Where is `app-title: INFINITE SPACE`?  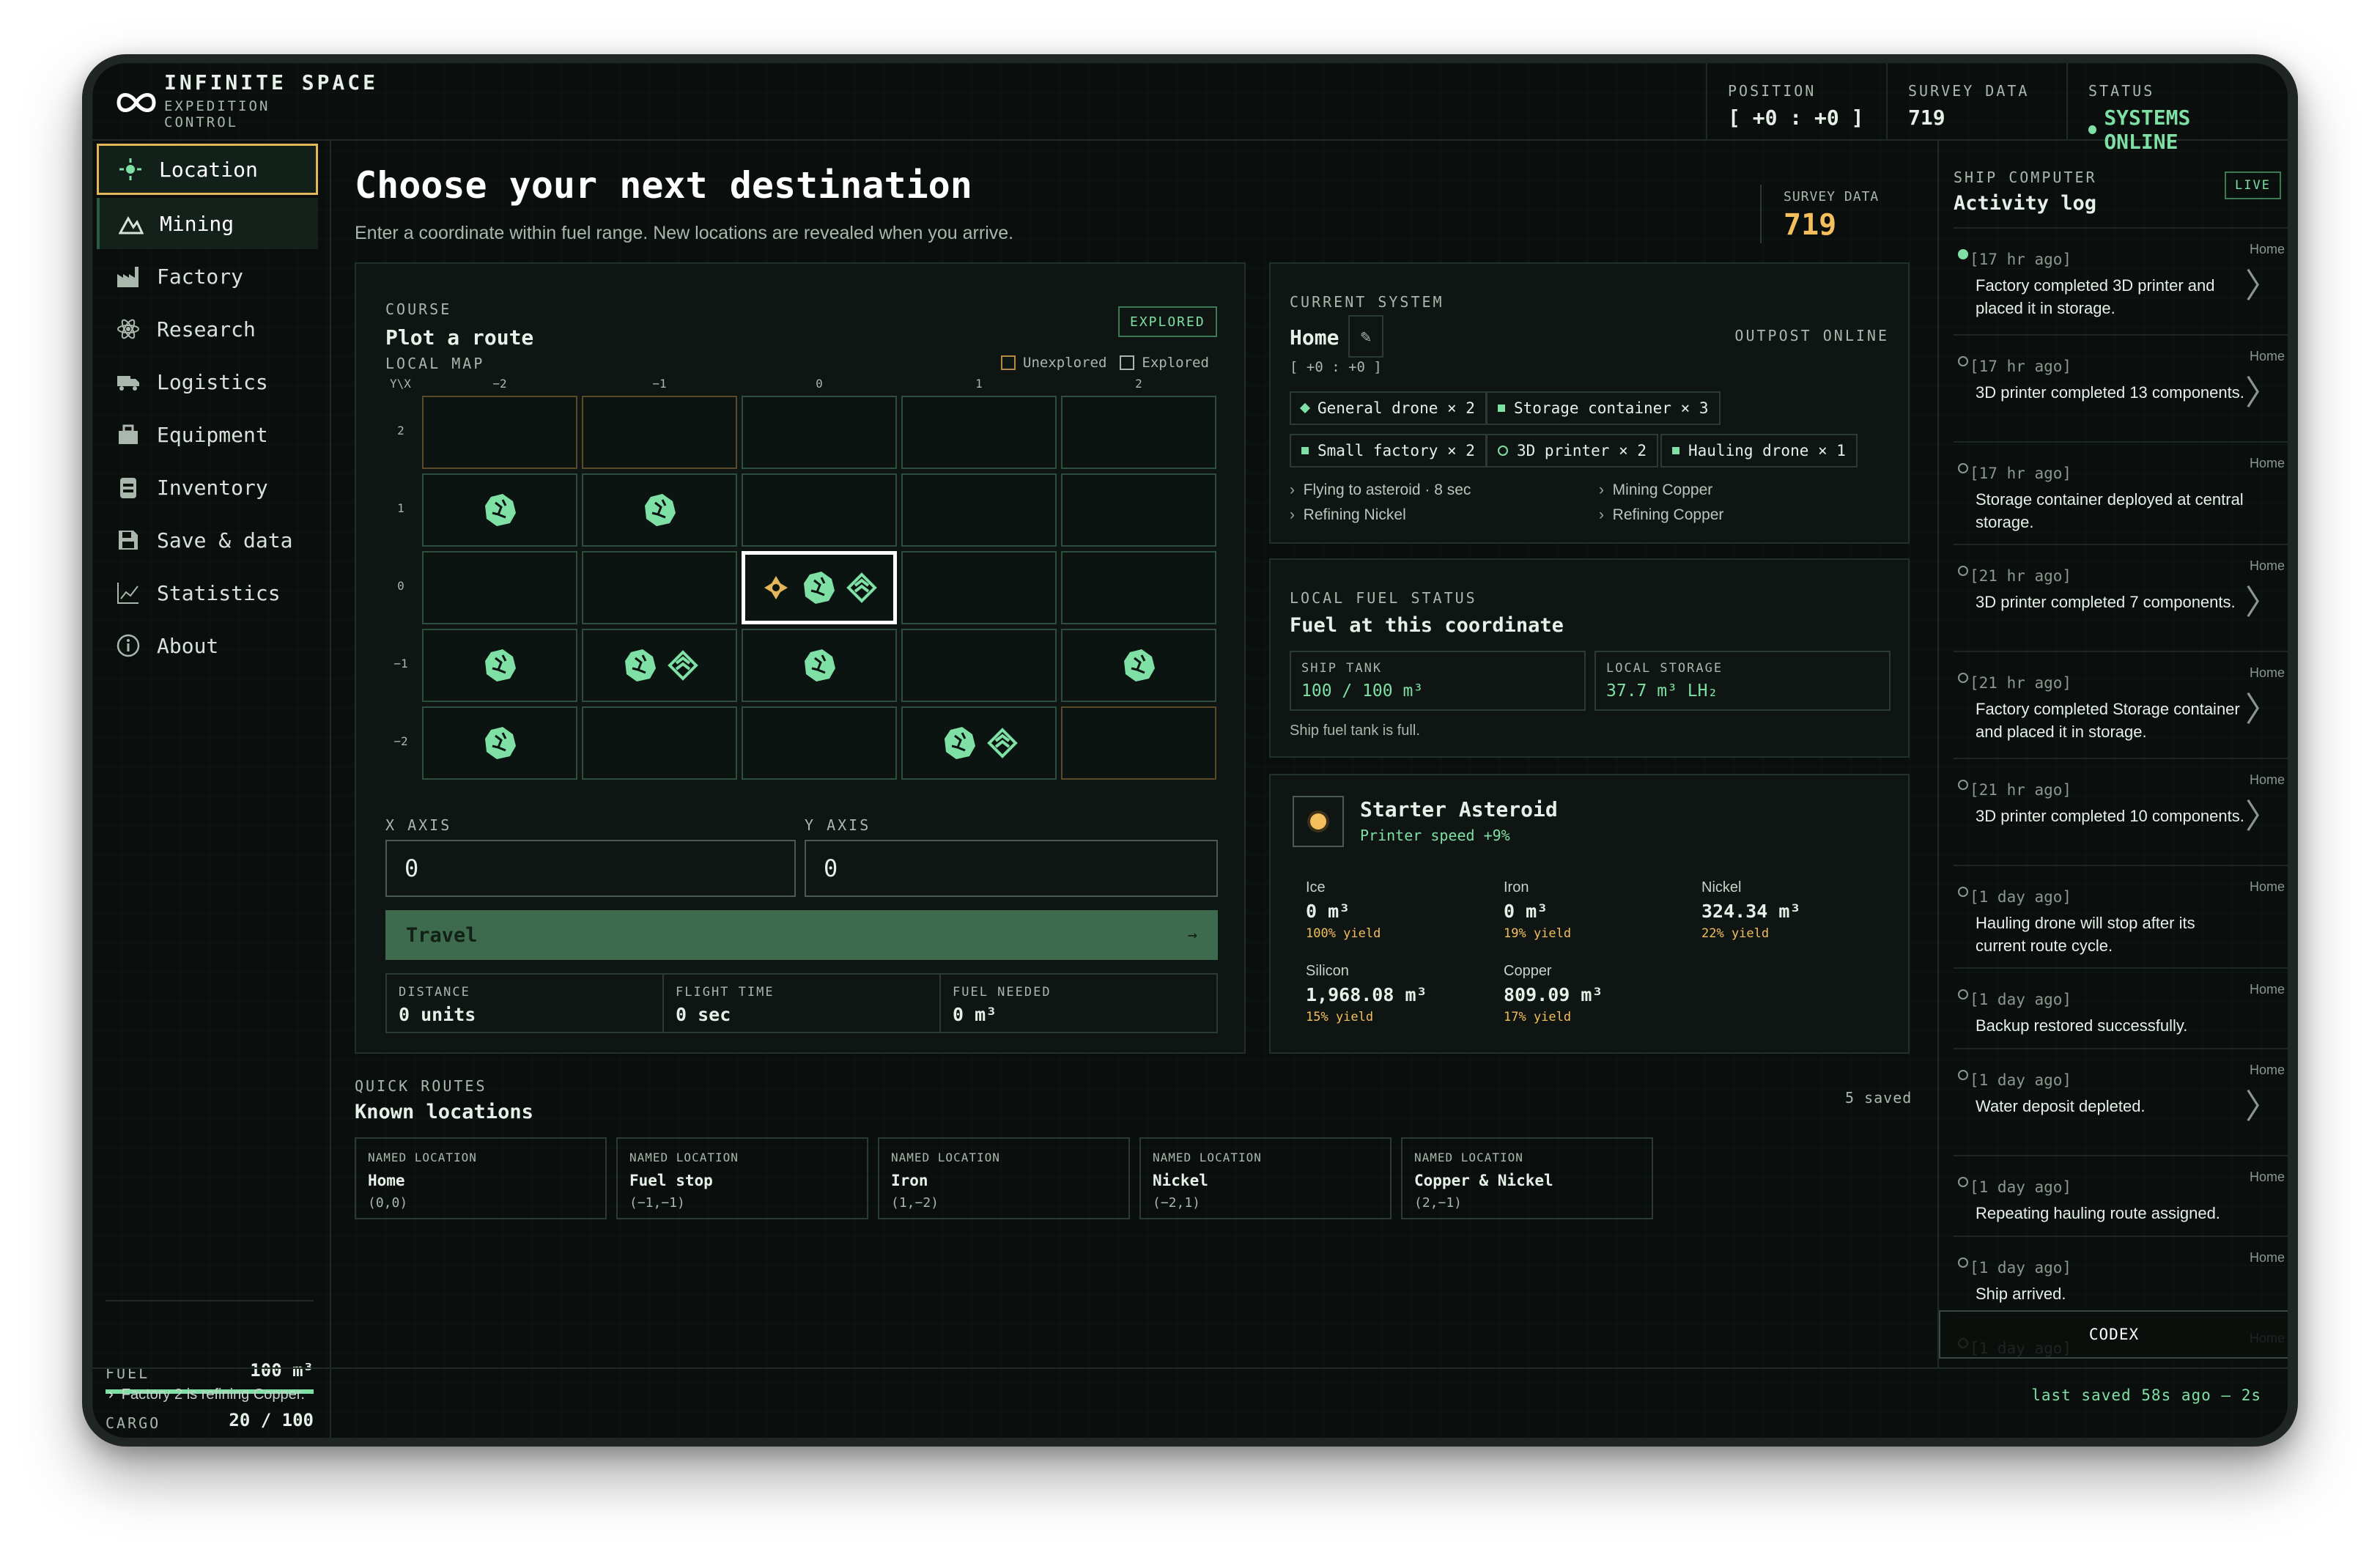 app-title: INFINITE SPACE is located at coordinates (271, 83).